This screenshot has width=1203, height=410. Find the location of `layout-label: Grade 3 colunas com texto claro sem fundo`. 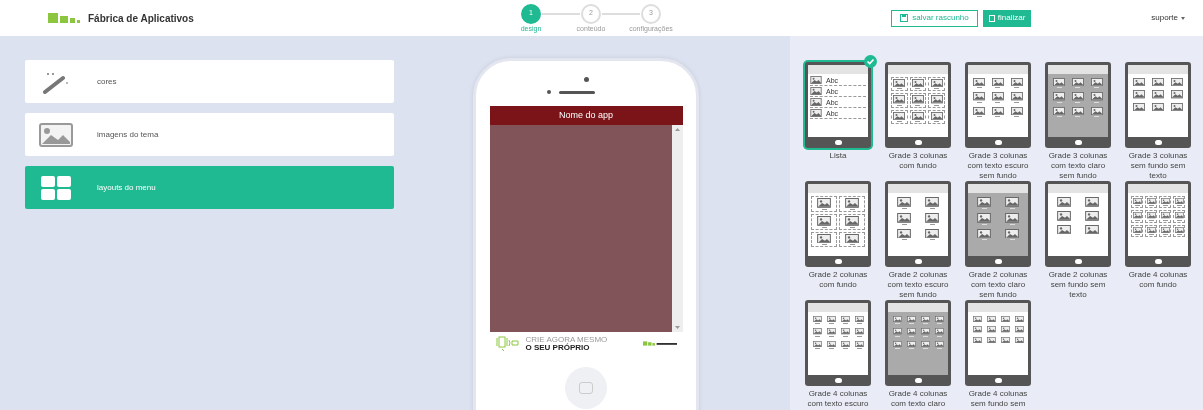

layout-label: Grade 3 colunas com texto claro sem fundo is located at coordinates (1078, 166).